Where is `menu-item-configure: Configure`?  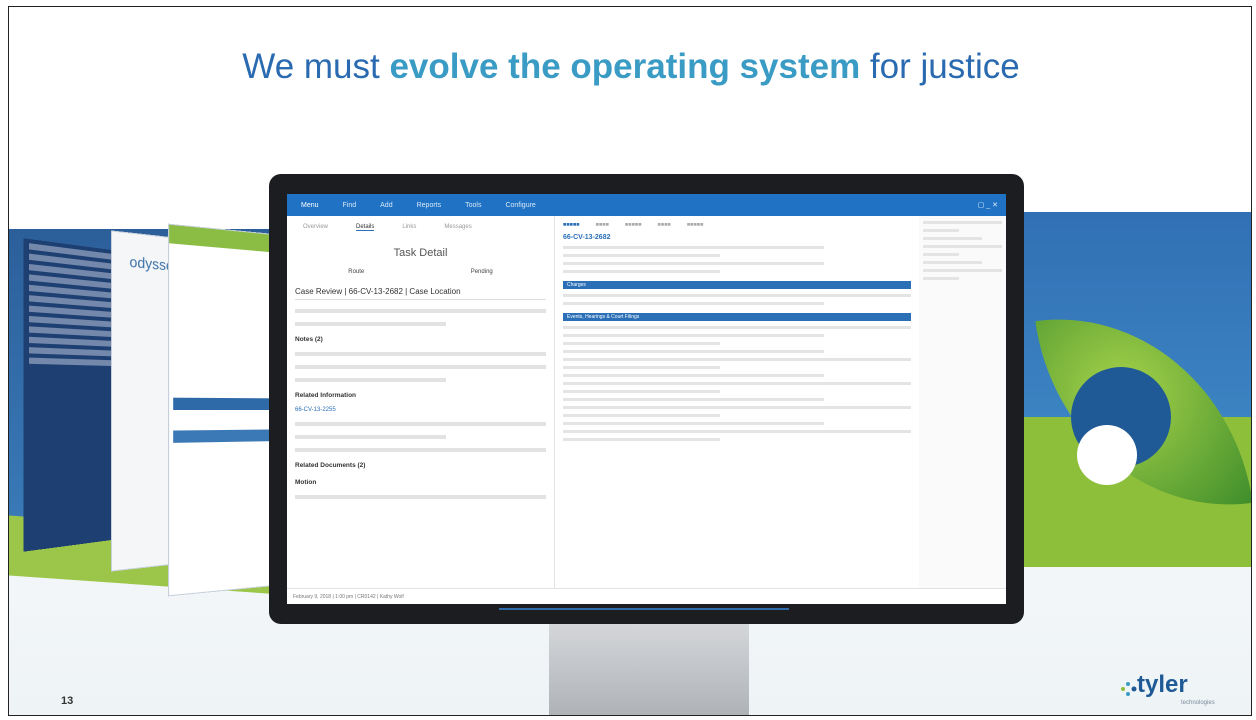 menu-item-configure: Configure is located at coordinates (520, 205).